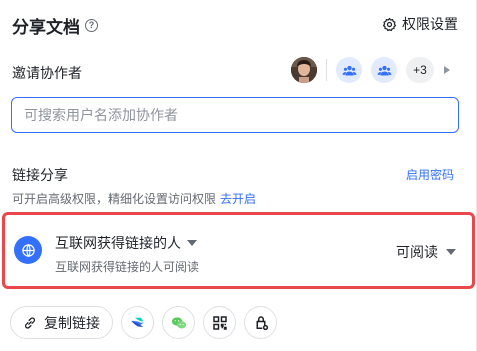 This screenshot has height=351, width=477. What do you see at coordinates (420, 70) in the screenshot?
I see `more-collaborators-count: +3` at bounding box center [420, 70].